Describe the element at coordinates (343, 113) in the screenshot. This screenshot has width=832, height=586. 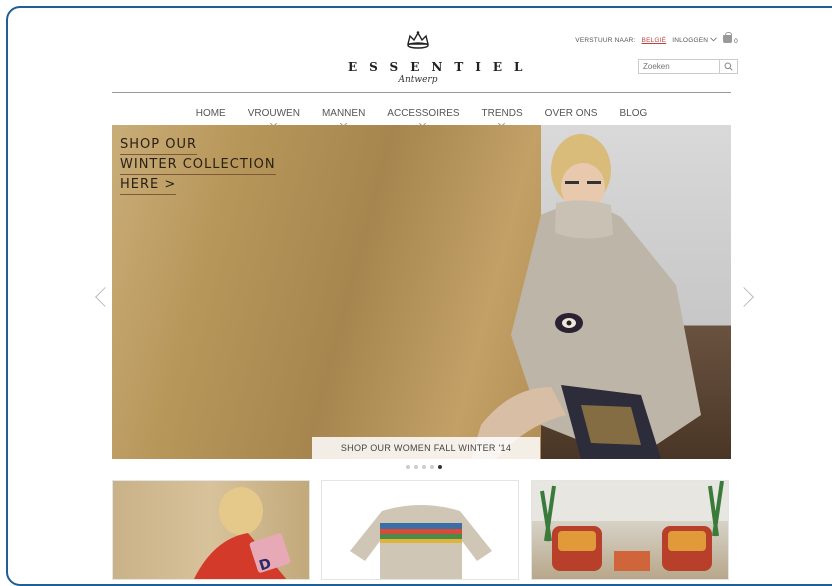
I see `nav-label: MANNEN` at that location.